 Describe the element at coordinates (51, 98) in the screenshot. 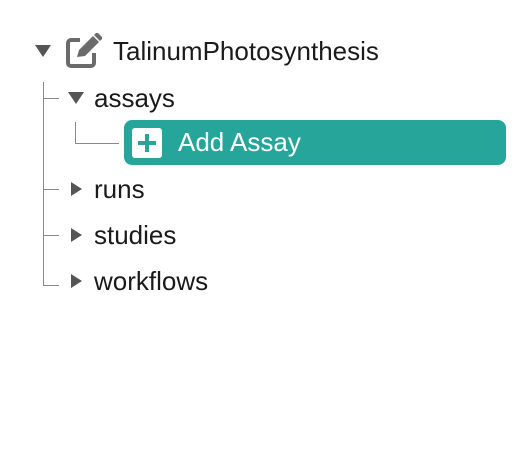

I see `tree-guide-assays` at that location.